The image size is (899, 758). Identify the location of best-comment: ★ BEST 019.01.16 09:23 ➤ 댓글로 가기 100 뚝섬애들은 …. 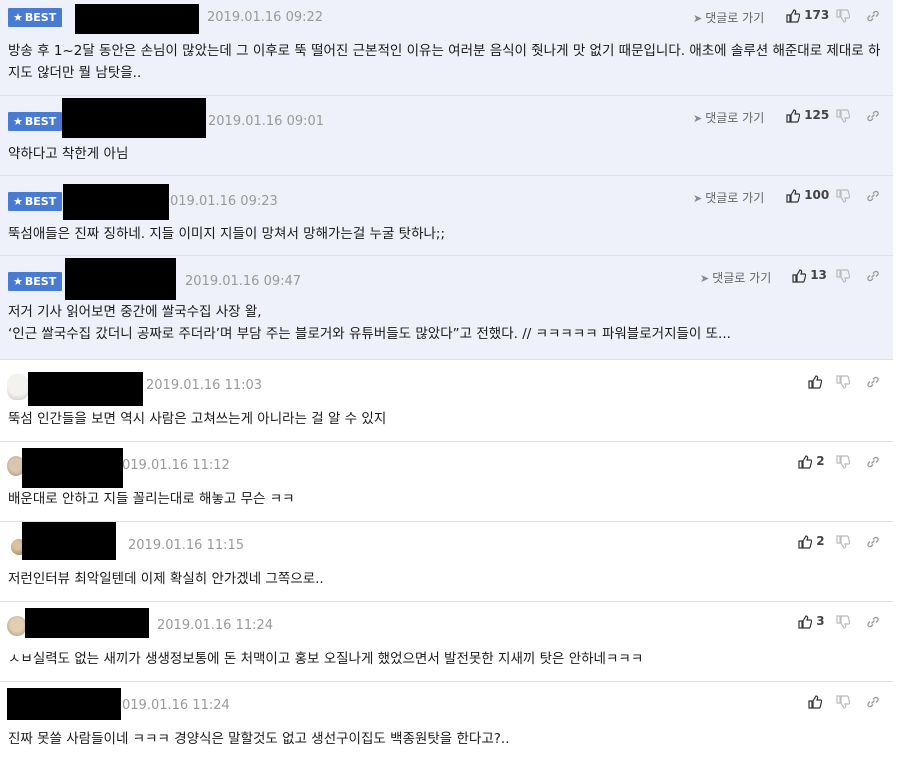
(446, 216).